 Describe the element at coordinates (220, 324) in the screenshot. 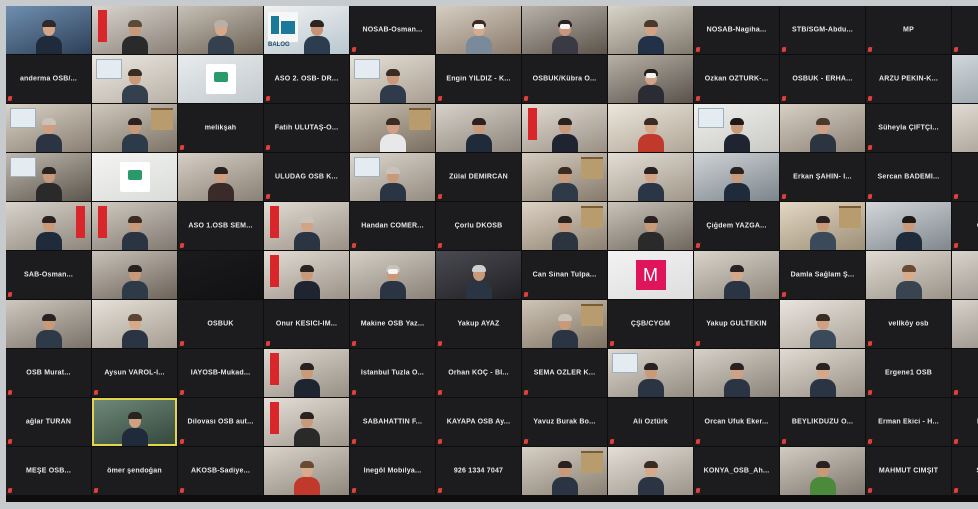

I see `participant-tile: OSBUK` at that location.